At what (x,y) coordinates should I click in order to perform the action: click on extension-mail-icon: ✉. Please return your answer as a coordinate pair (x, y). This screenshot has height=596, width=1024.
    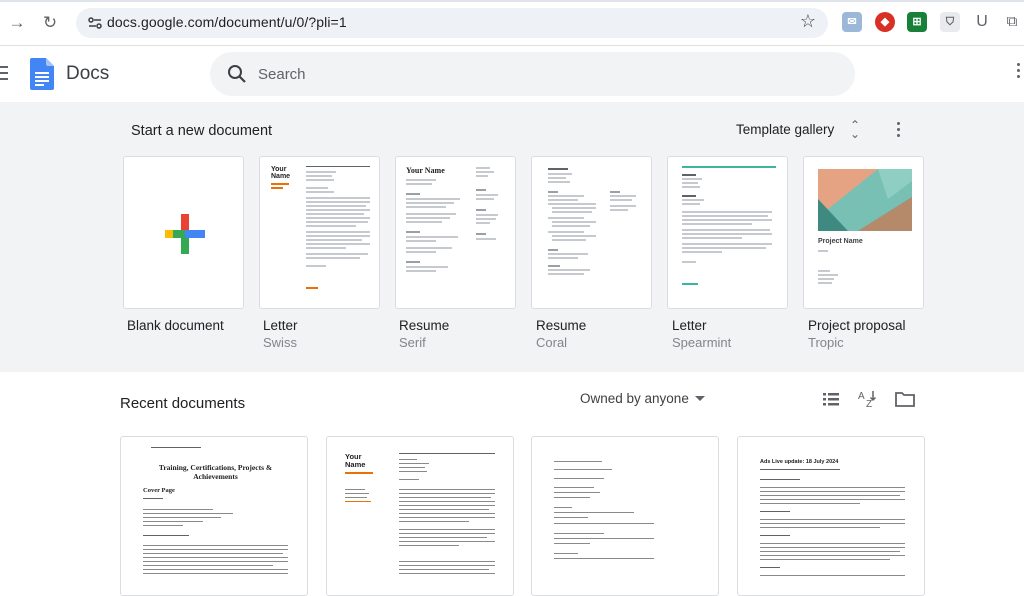
    Looking at the image, I should click on (852, 22).